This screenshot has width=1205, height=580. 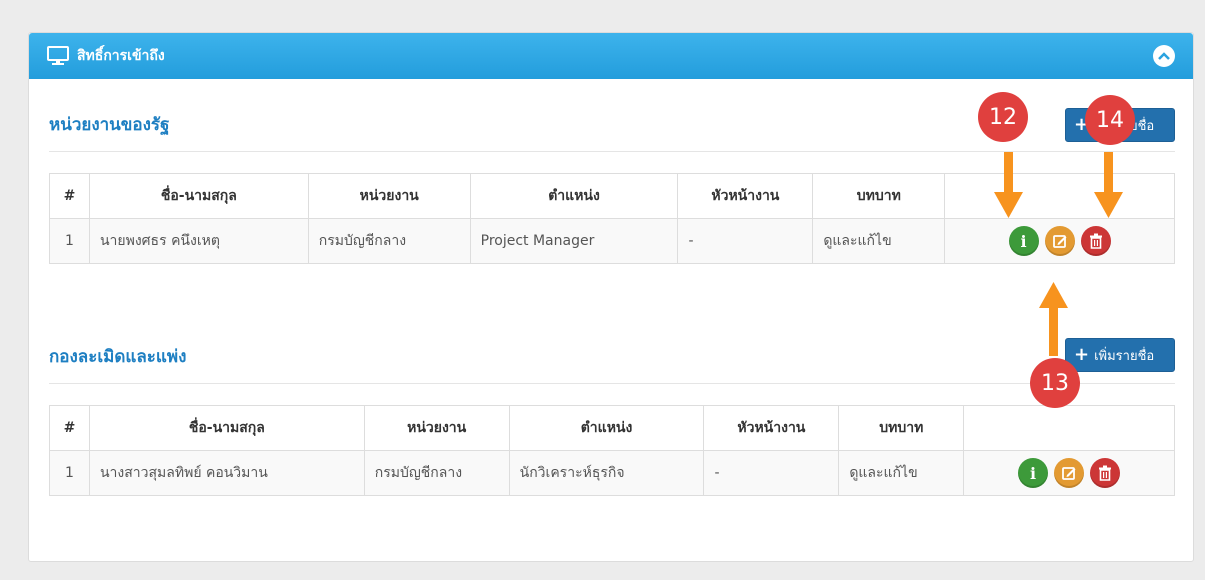 What do you see at coordinates (1053, 319) in the screenshot?
I see `arrow-up-icon` at bounding box center [1053, 319].